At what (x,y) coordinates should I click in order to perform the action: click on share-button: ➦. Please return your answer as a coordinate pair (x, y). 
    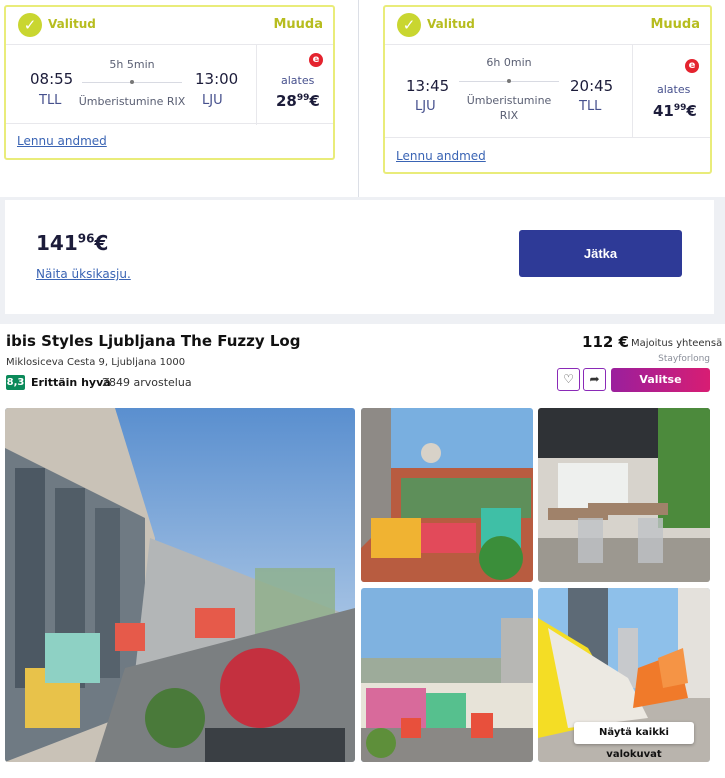
    Looking at the image, I should click on (594, 379).